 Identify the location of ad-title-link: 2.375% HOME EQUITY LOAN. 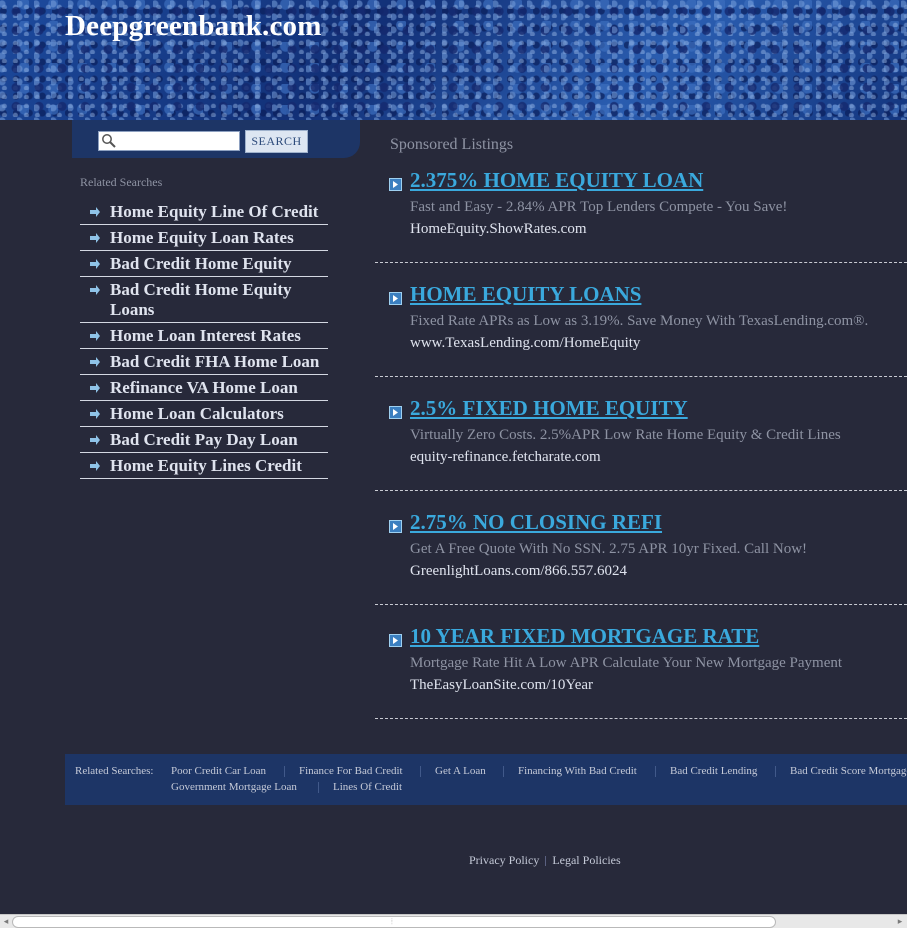
(556, 180).